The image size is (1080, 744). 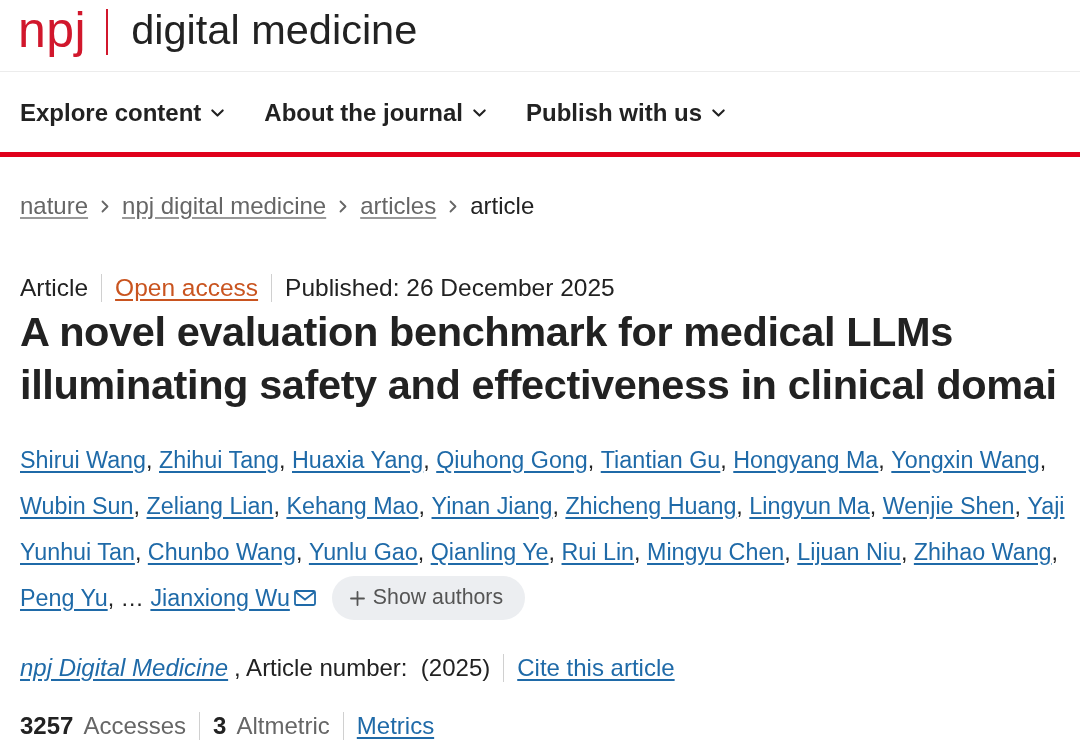 I want to click on author-list: Wubin Sun, Zeliang Lian, Kehang Mao, Yinan Jiang, Zhicheng Huang, Lingyun Ma, Wenjie Shen, Yaji, so click(x=550, y=506).